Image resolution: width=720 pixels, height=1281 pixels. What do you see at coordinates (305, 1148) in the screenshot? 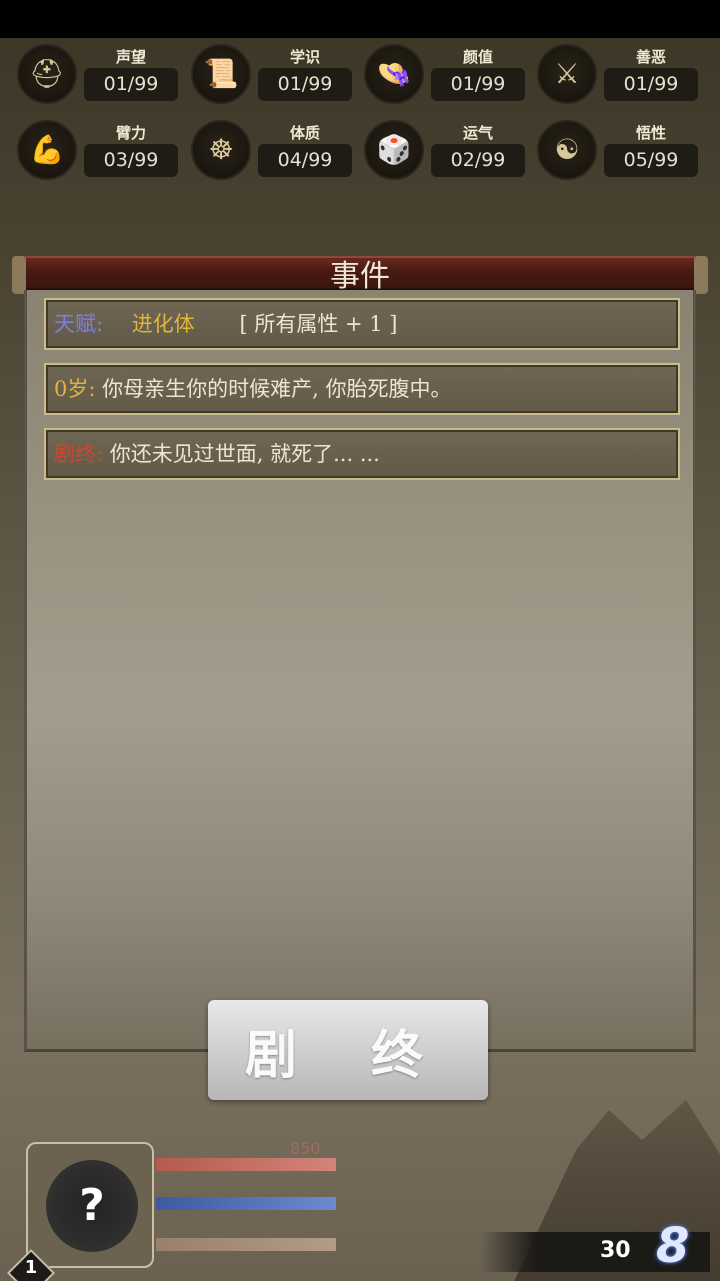
I see `hp-value: 850` at bounding box center [305, 1148].